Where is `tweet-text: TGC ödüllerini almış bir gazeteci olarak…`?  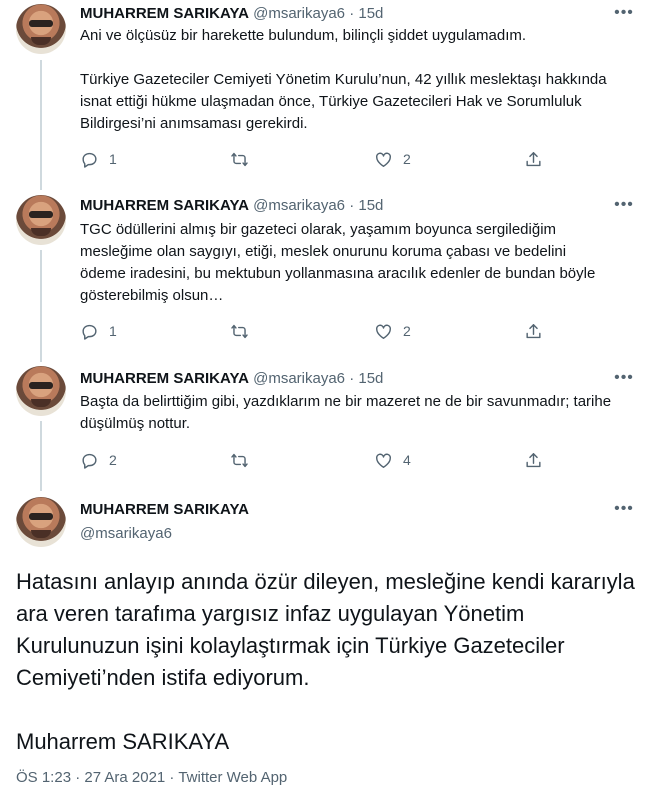 tweet-text: TGC ödüllerini almış bir gazeteci olarak… is located at coordinates (340, 262).